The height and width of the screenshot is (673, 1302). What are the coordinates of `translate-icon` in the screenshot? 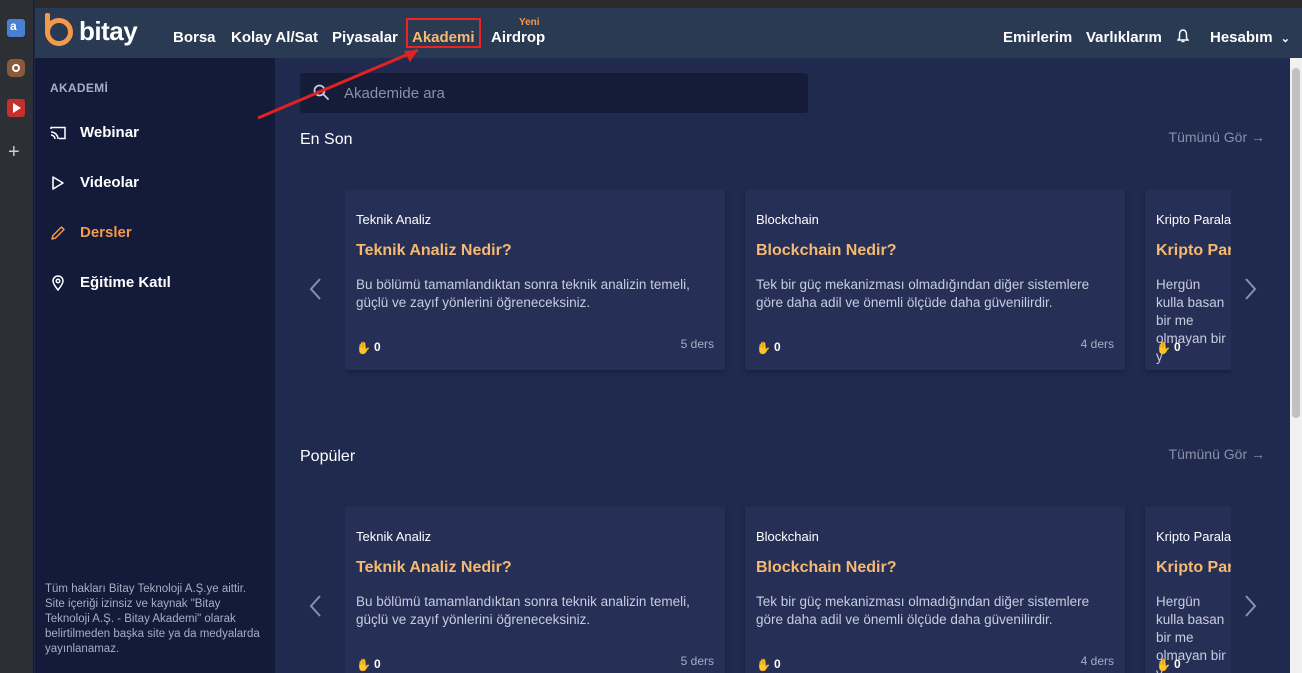 It's located at (16, 28).